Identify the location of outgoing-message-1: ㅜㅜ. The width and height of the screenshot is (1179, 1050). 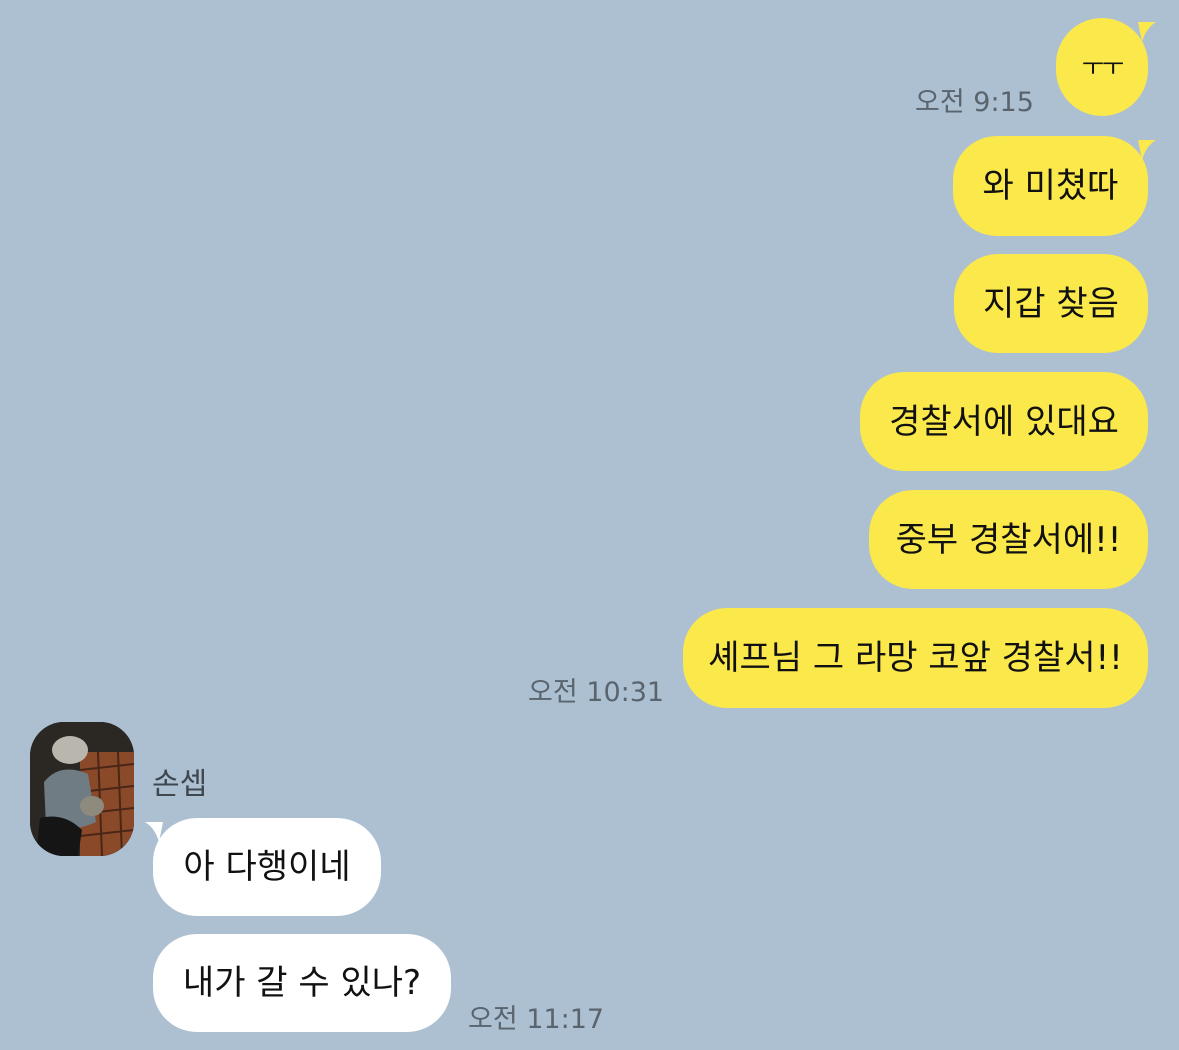
(1102, 67).